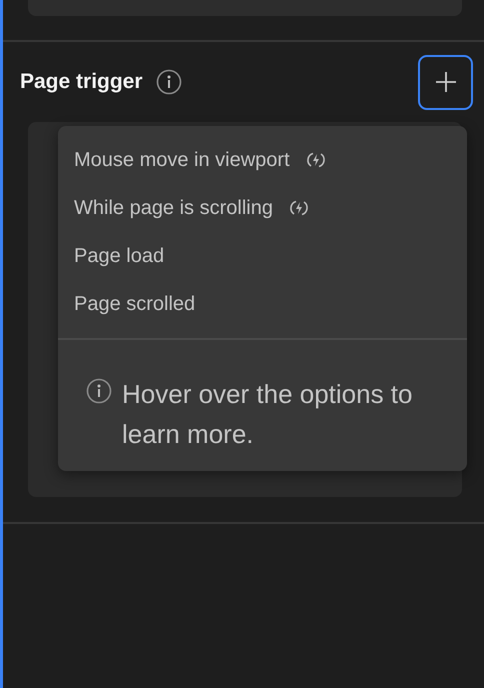  Describe the element at coordinates (200, 160) in the screenshot. I see `menu-item: Mouse move in viewport` at that location.